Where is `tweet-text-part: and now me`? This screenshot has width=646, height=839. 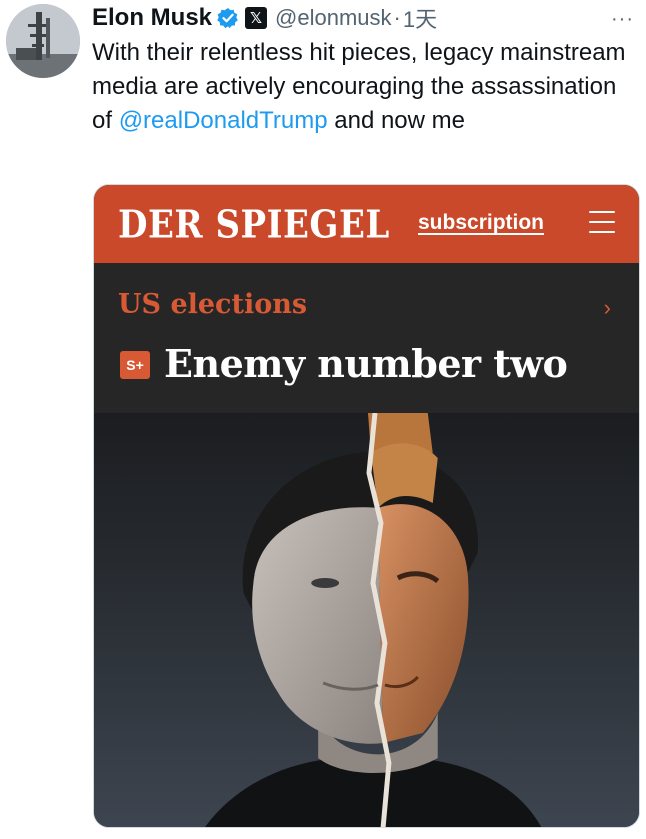
tweet-text-part: and now me is located at coordinates (396, 120).